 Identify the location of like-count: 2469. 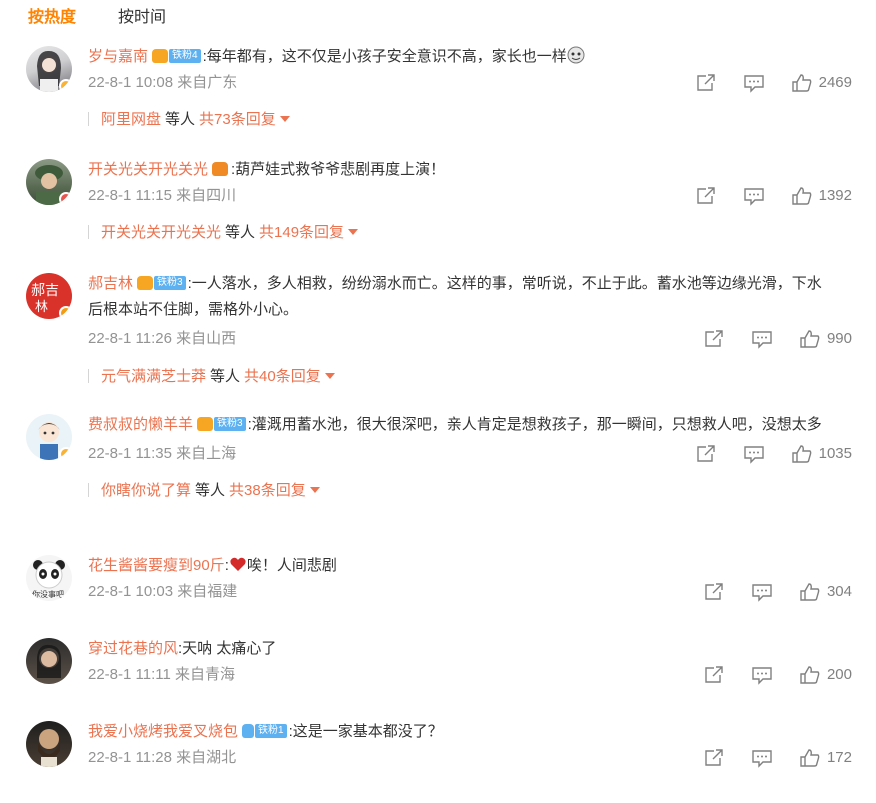
(835, 82).